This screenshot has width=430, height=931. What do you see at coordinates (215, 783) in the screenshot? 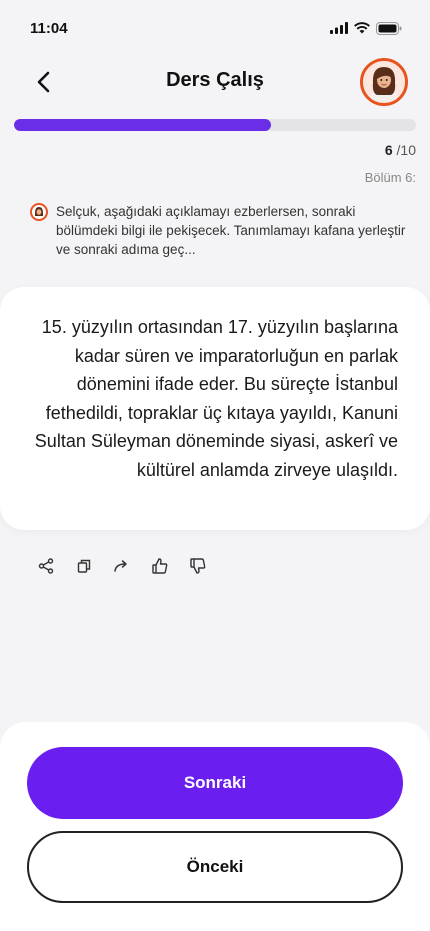
I see `next-button: Sonraki` at bounding box center [215, 783].